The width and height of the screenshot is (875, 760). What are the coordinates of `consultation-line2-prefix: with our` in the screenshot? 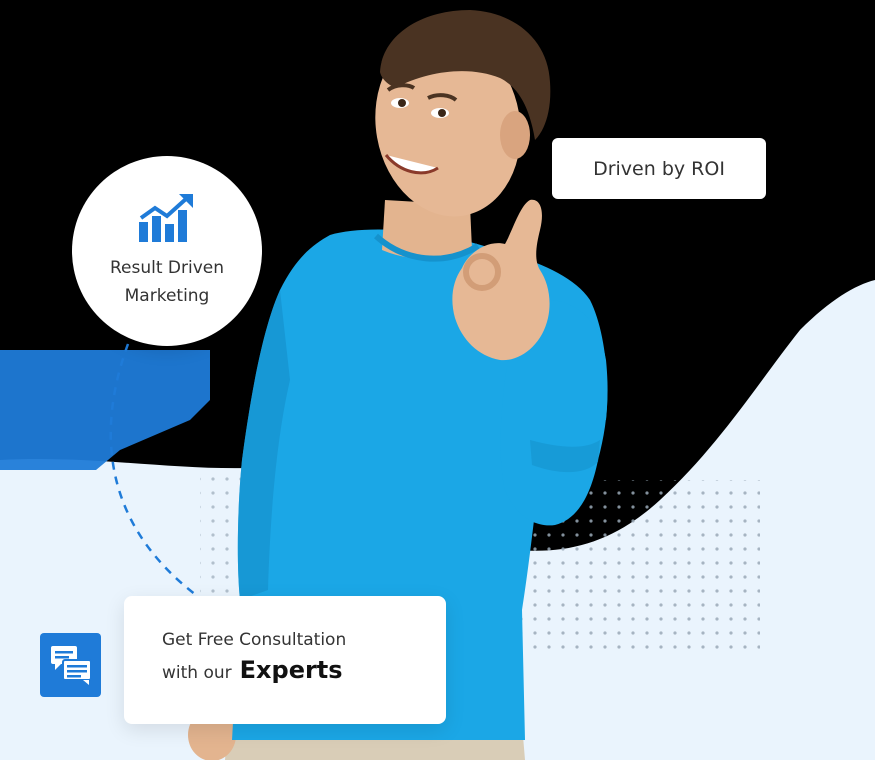 It's located at (197, 673).